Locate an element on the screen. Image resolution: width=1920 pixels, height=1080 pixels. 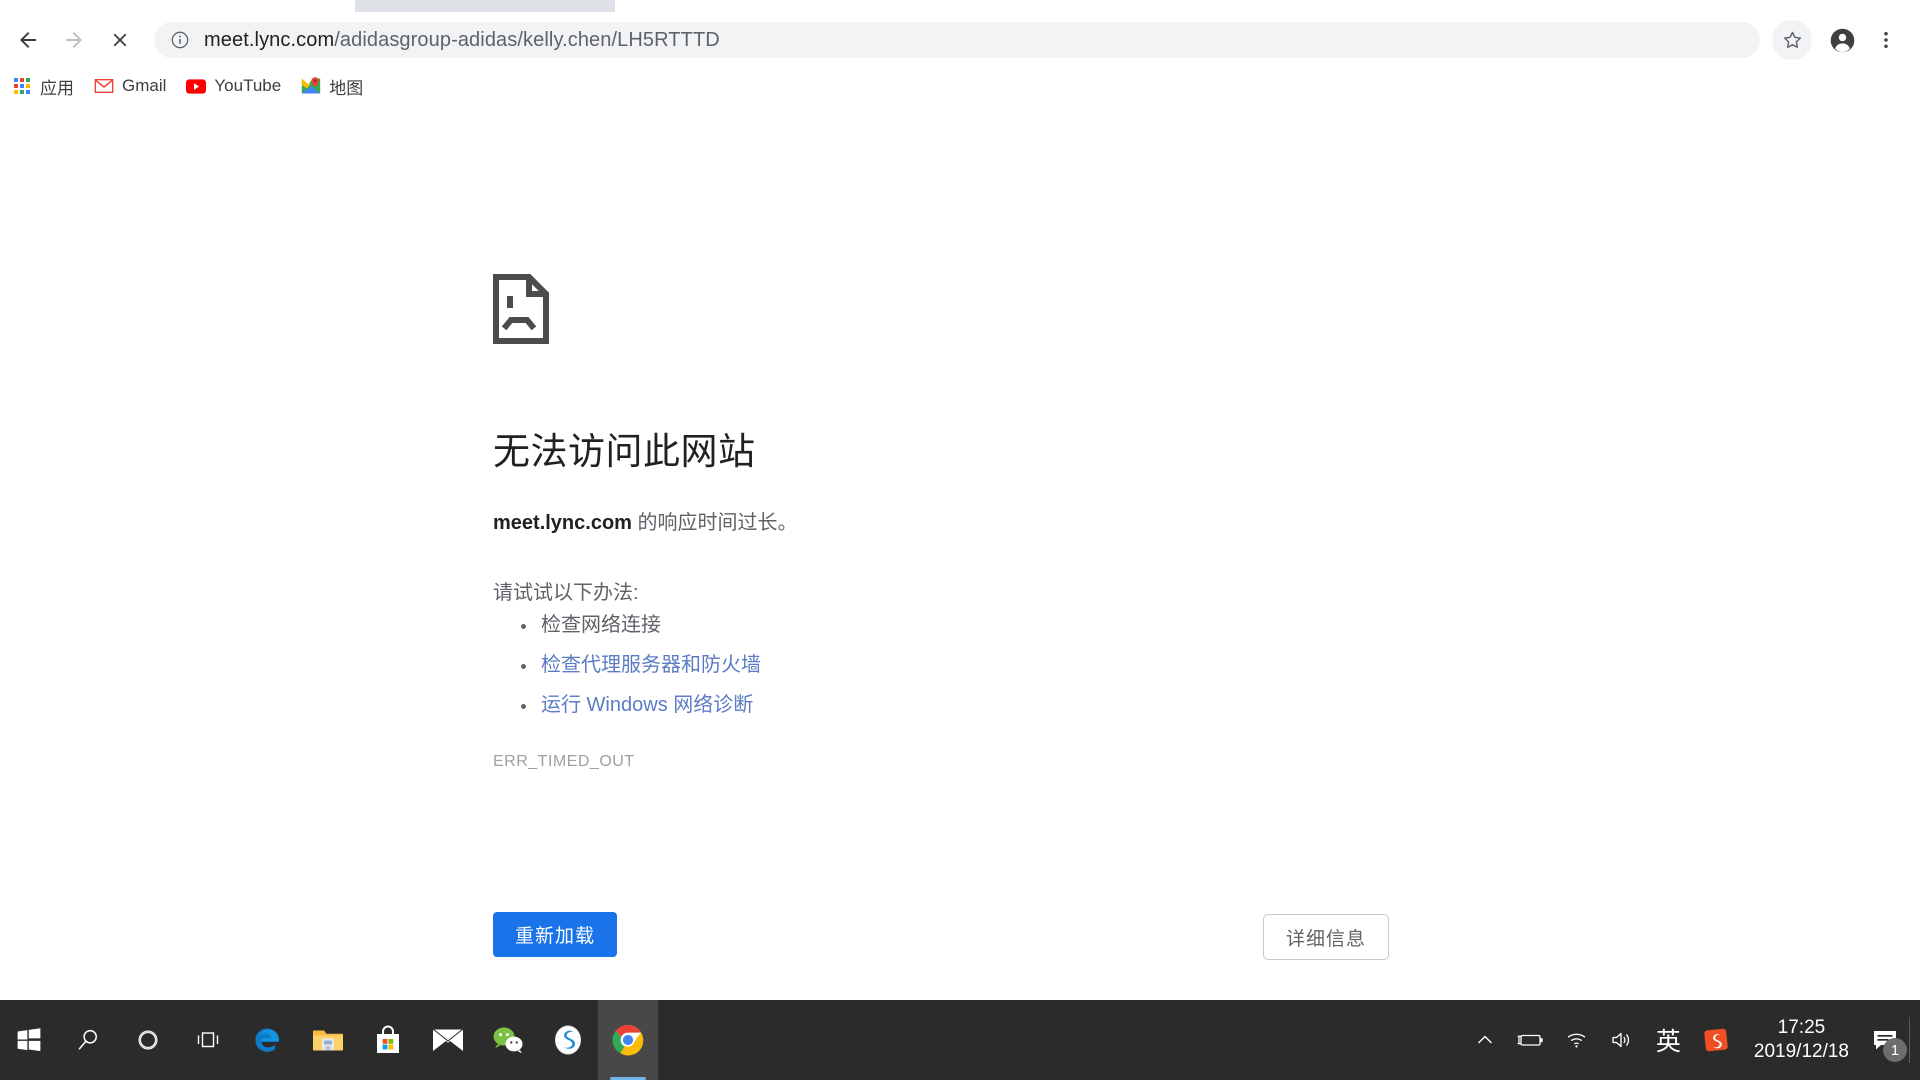
notification-center-button: 1 is located at coordinates (1885, 1040).